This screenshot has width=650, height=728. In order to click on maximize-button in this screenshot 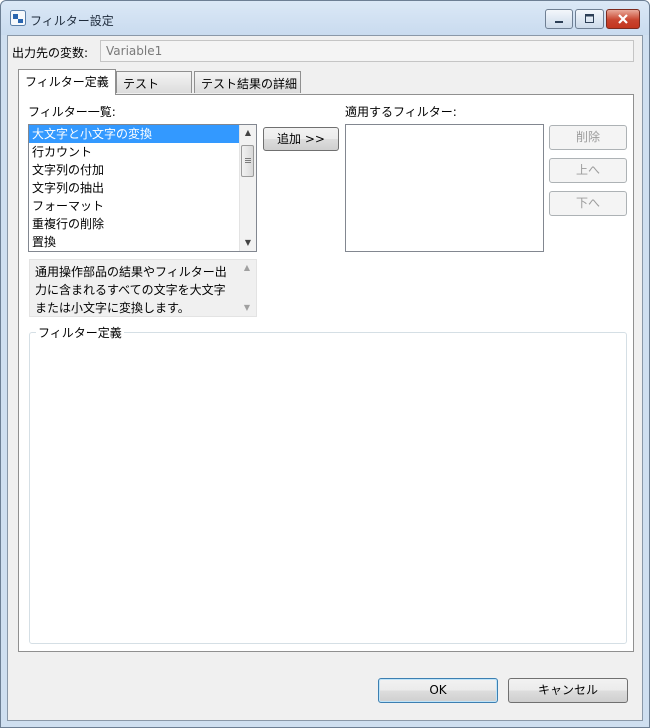, I will do `click(589, 19)`.